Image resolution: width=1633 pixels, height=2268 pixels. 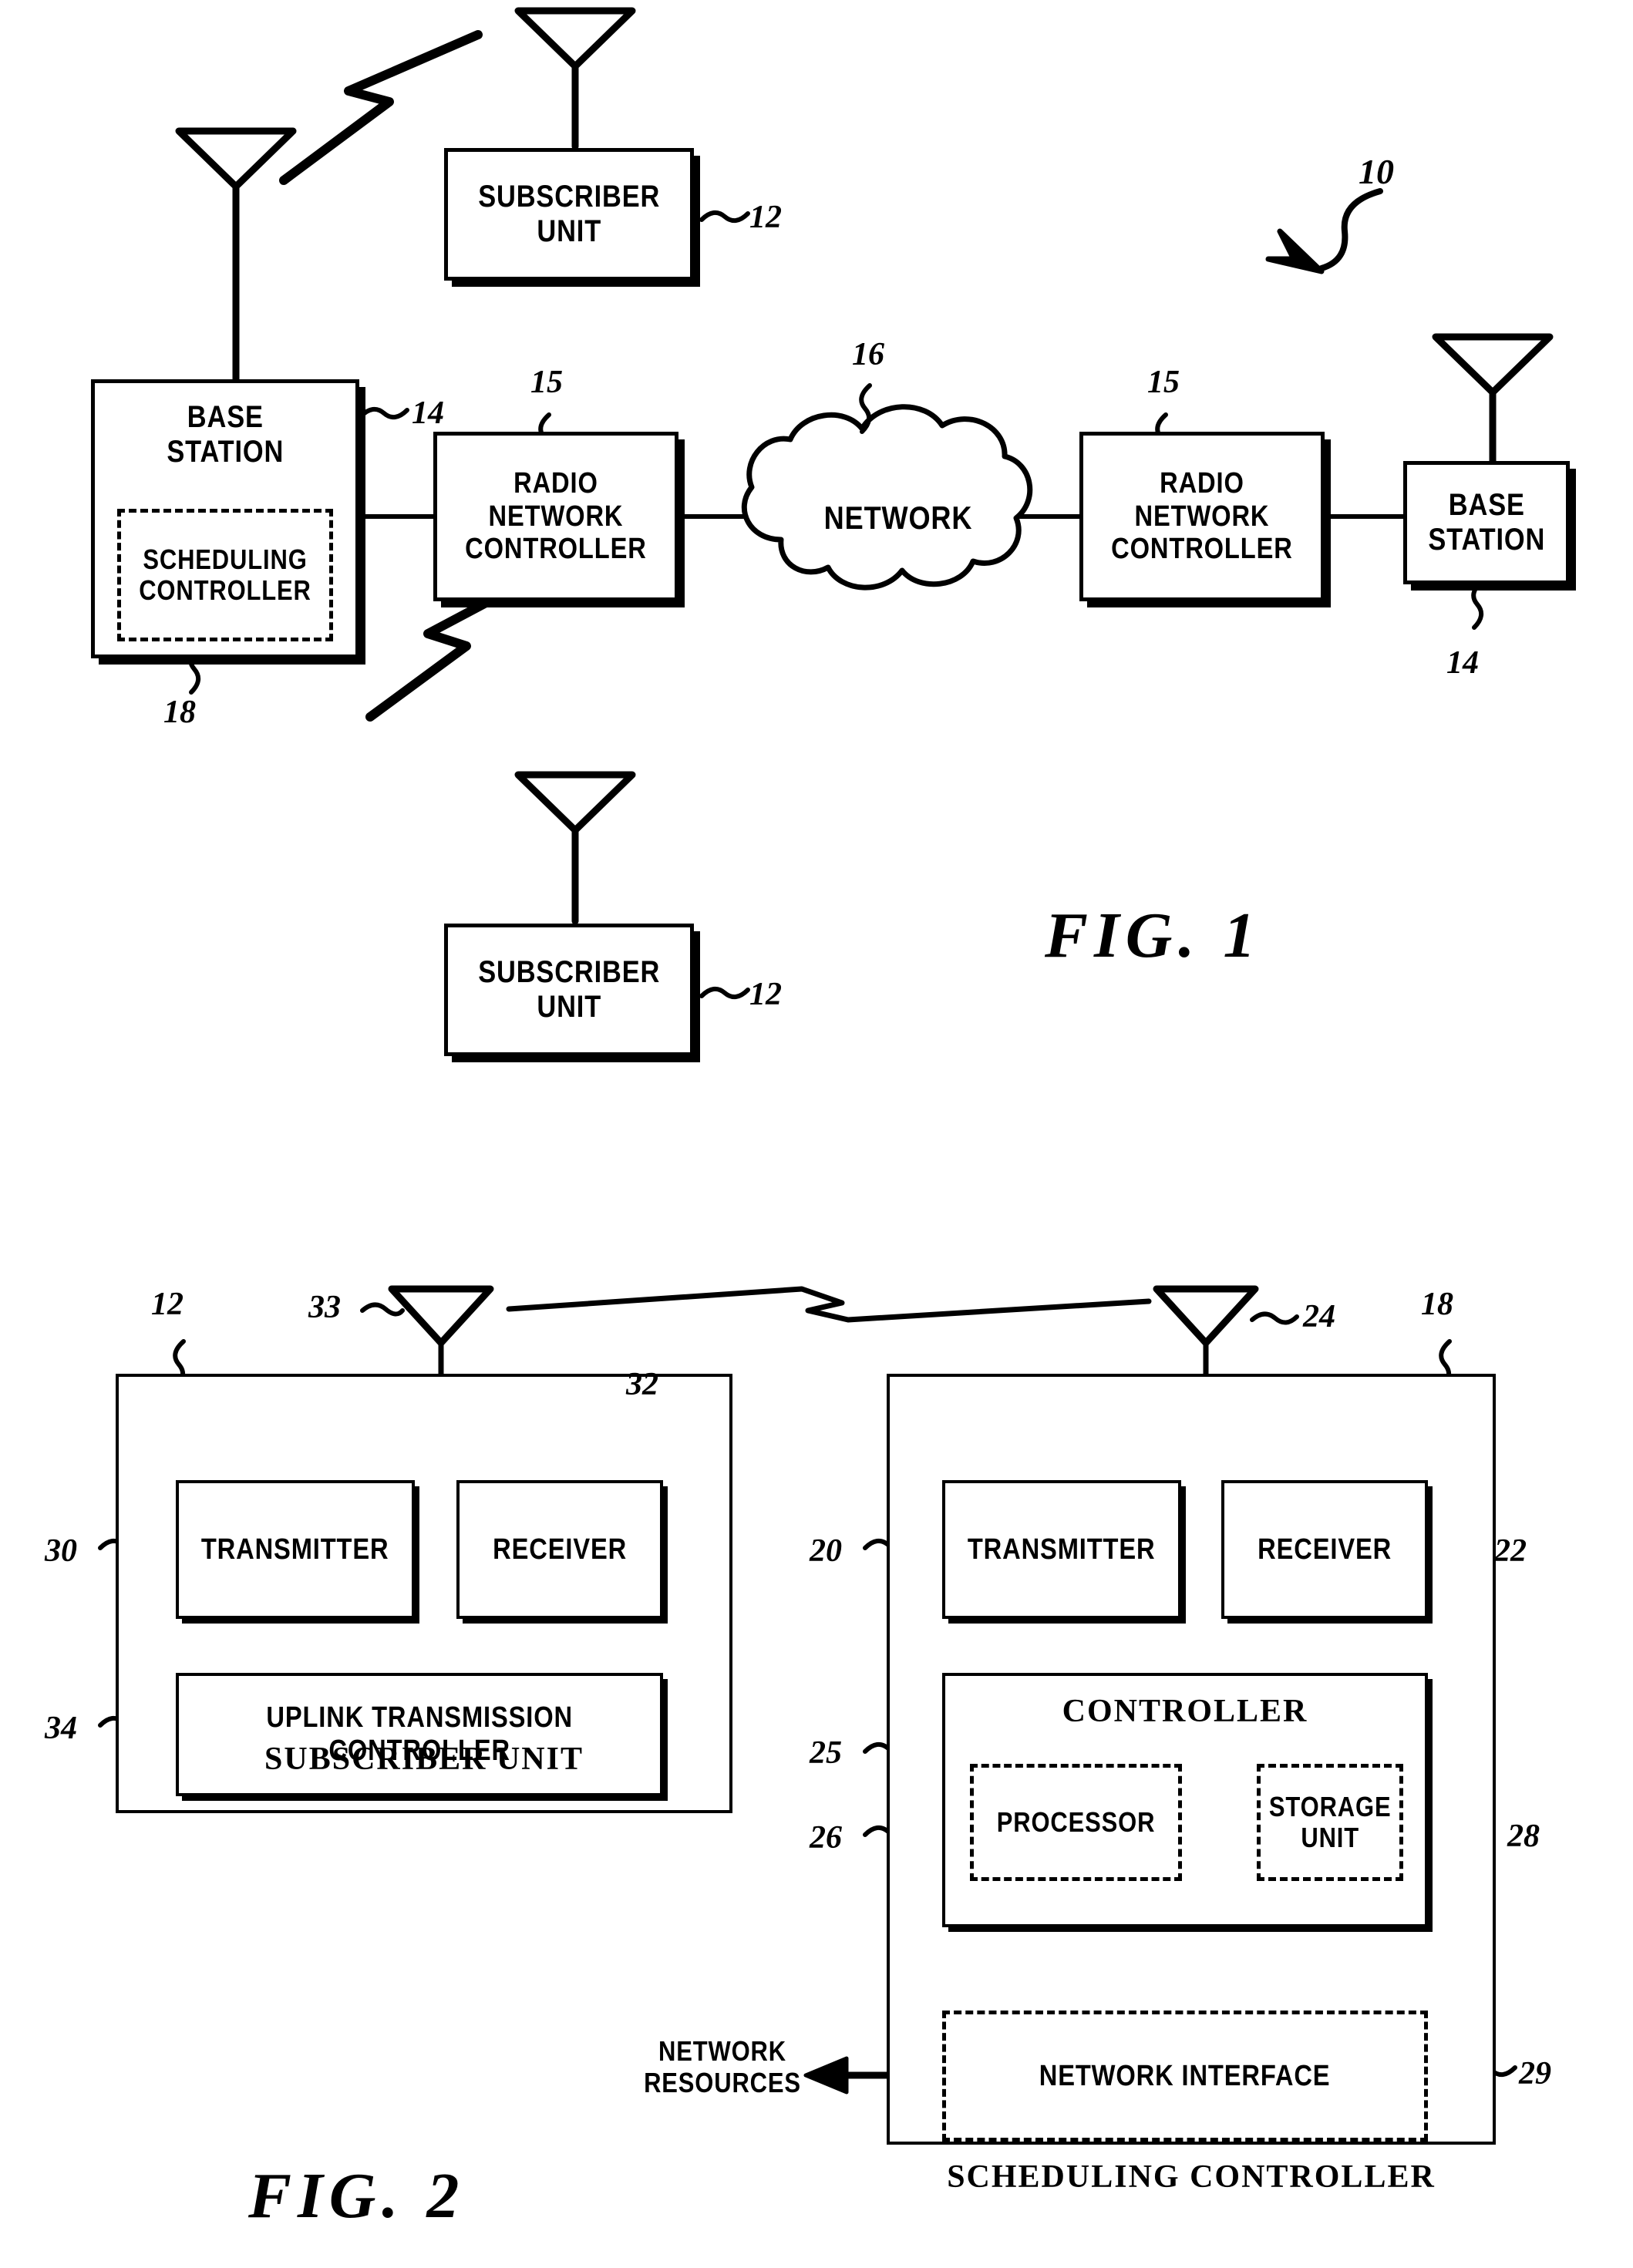 I want to click on fig1-radio-network-controller-left: RADIO NETWORK CONTROLLER, so click(x=556, y=516).